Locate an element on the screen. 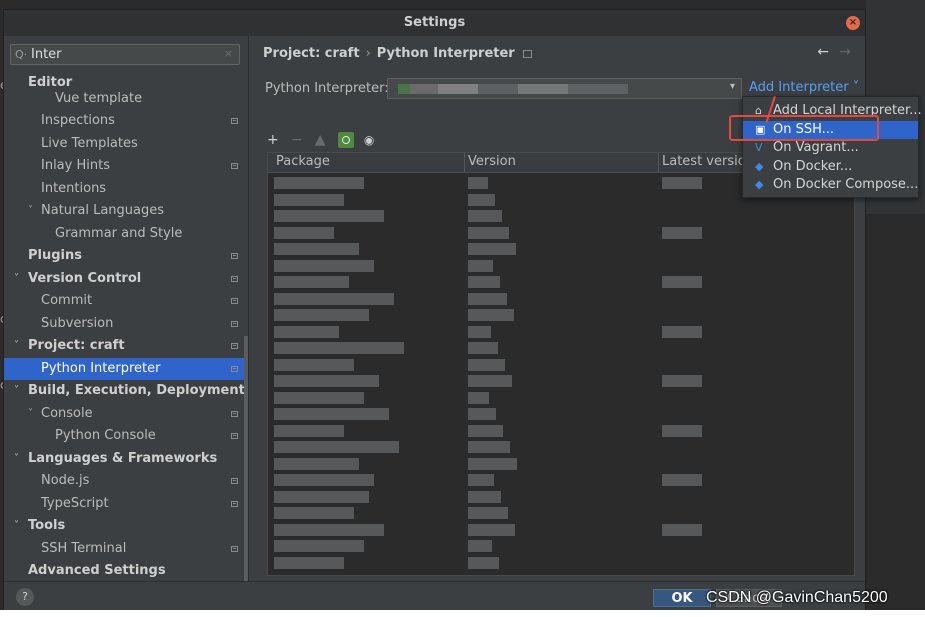 This screenshot has height=617, width=925. tree-item-python-console: Python Console is located at coordinates (126, 436).